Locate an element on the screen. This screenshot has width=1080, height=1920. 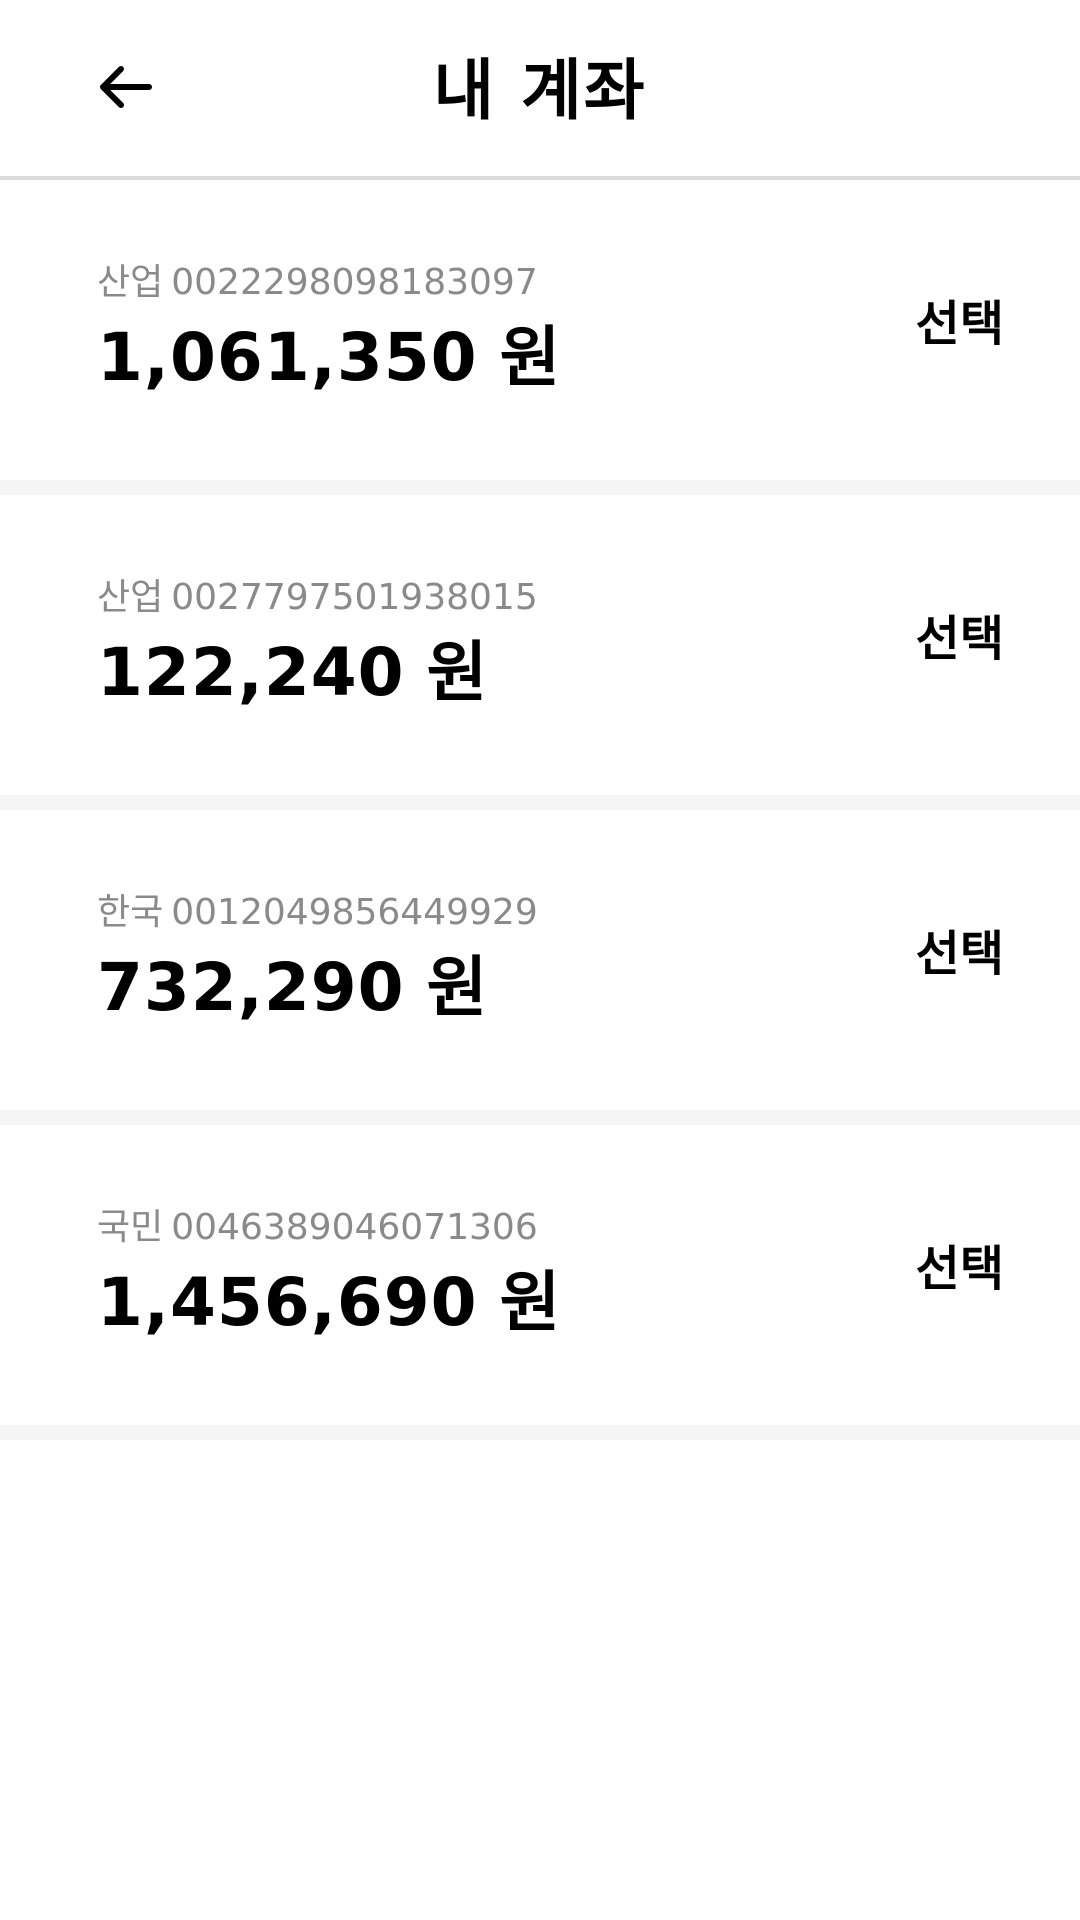
account-meta: 한국 0012049856449929 is located at coordinates (317, 913).